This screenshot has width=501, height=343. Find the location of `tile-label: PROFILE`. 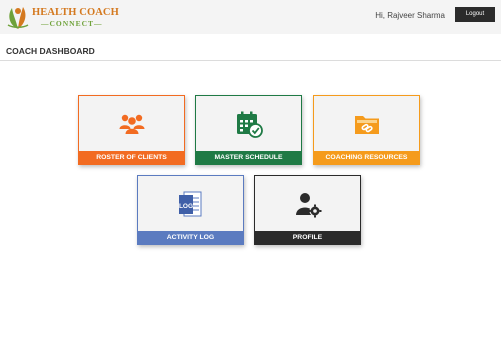

tile-label: PROFILE is located at coordinates (307, 237).